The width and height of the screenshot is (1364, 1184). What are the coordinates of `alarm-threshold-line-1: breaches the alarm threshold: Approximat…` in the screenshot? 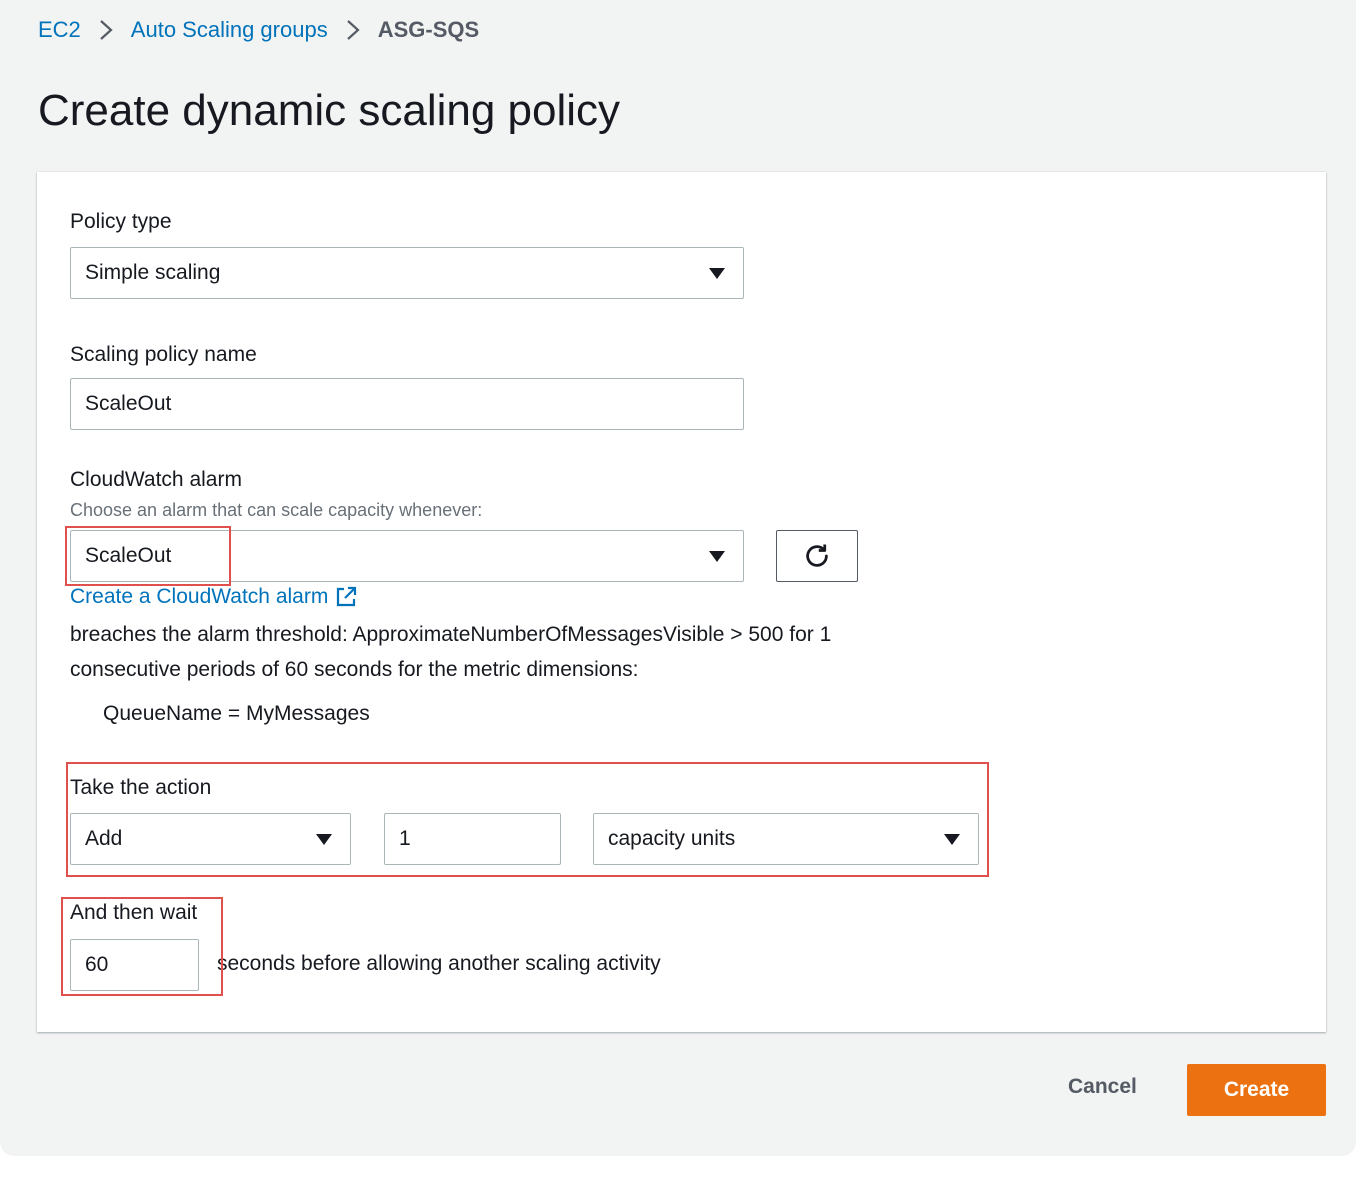 It's located at (451, 634).